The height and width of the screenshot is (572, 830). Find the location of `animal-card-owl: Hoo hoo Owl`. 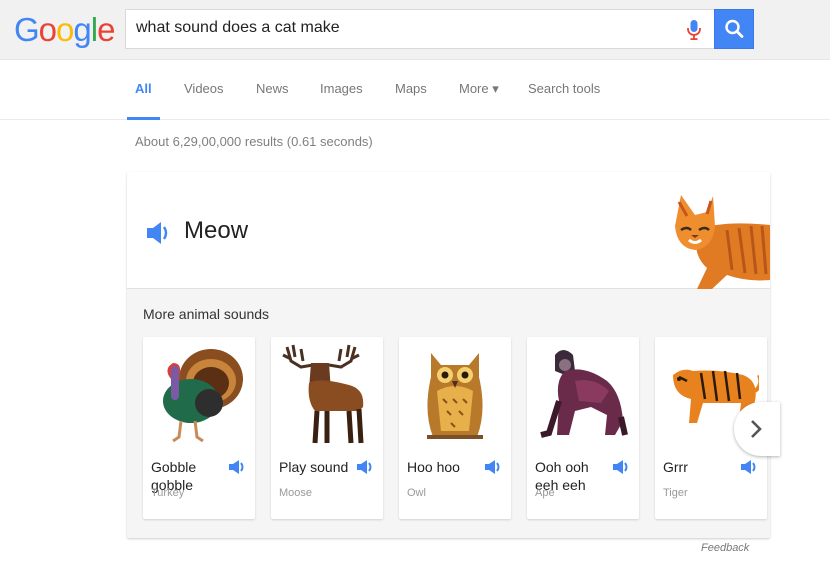

animal-card-owl: Hoo hoo Owl is located at coordinates (455, 428).